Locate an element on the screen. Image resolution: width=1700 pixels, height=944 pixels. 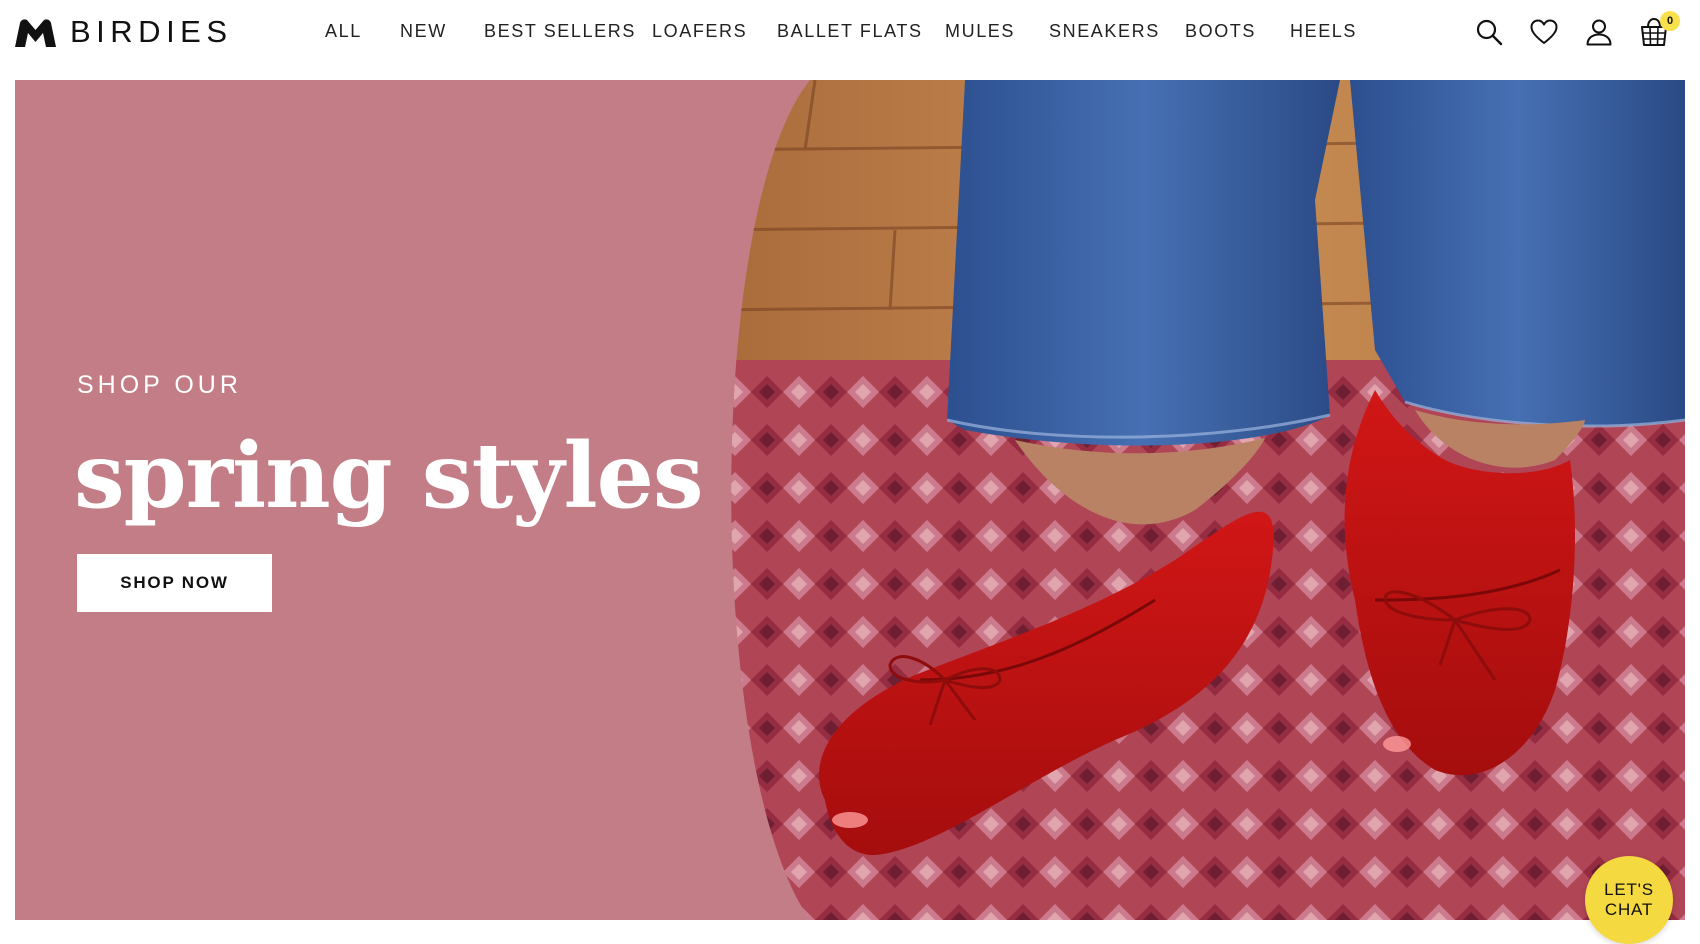
nav-item-boots: BOOTS is located at coordinates (1220, 31).